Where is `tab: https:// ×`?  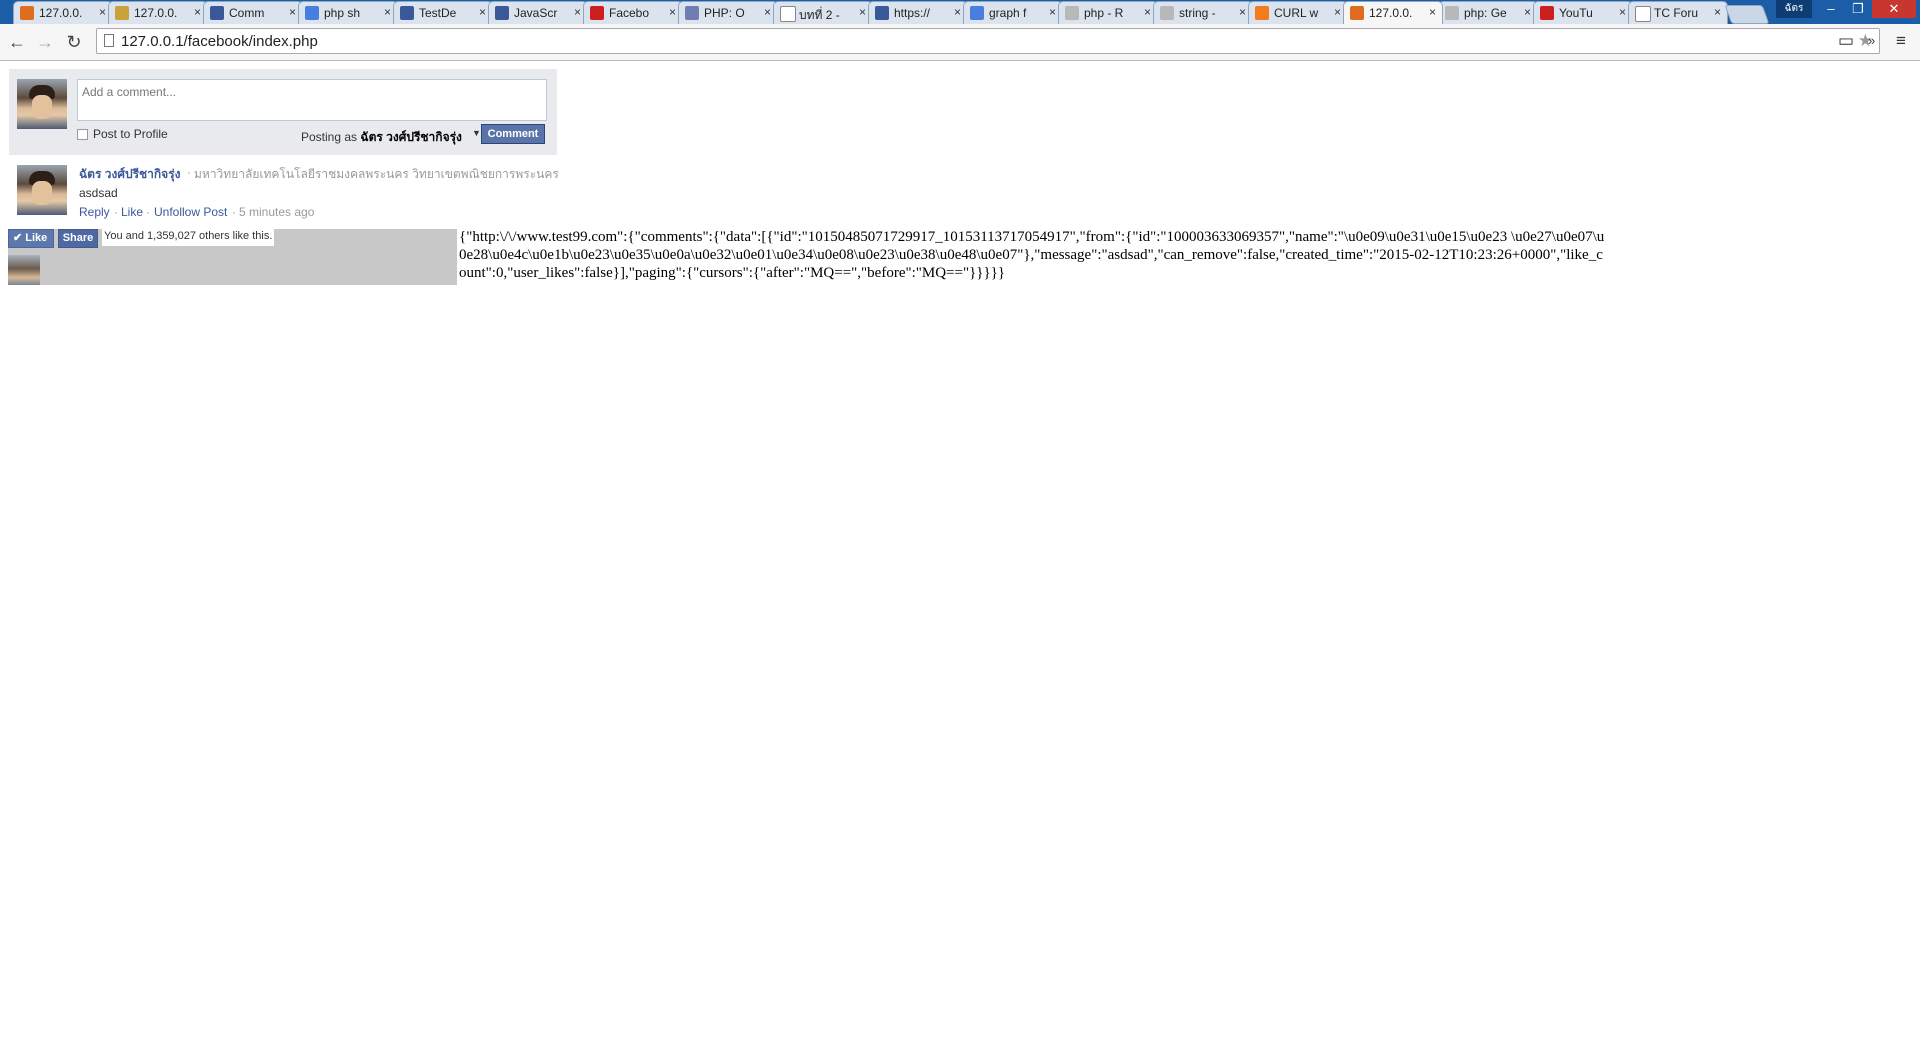 tab: https:// × is located at coordinates (918, 12).